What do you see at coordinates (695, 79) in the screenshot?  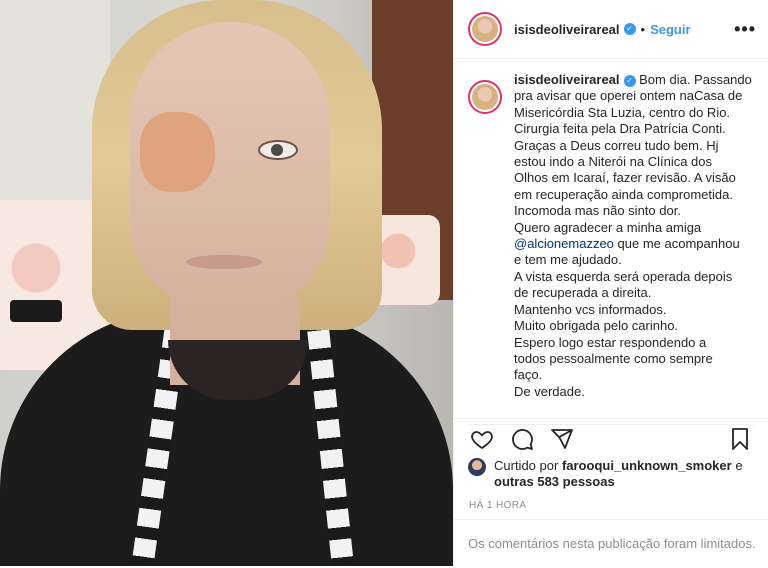 I see `caption-line: Bom dia. Passando` at bounding box center [695, 79].